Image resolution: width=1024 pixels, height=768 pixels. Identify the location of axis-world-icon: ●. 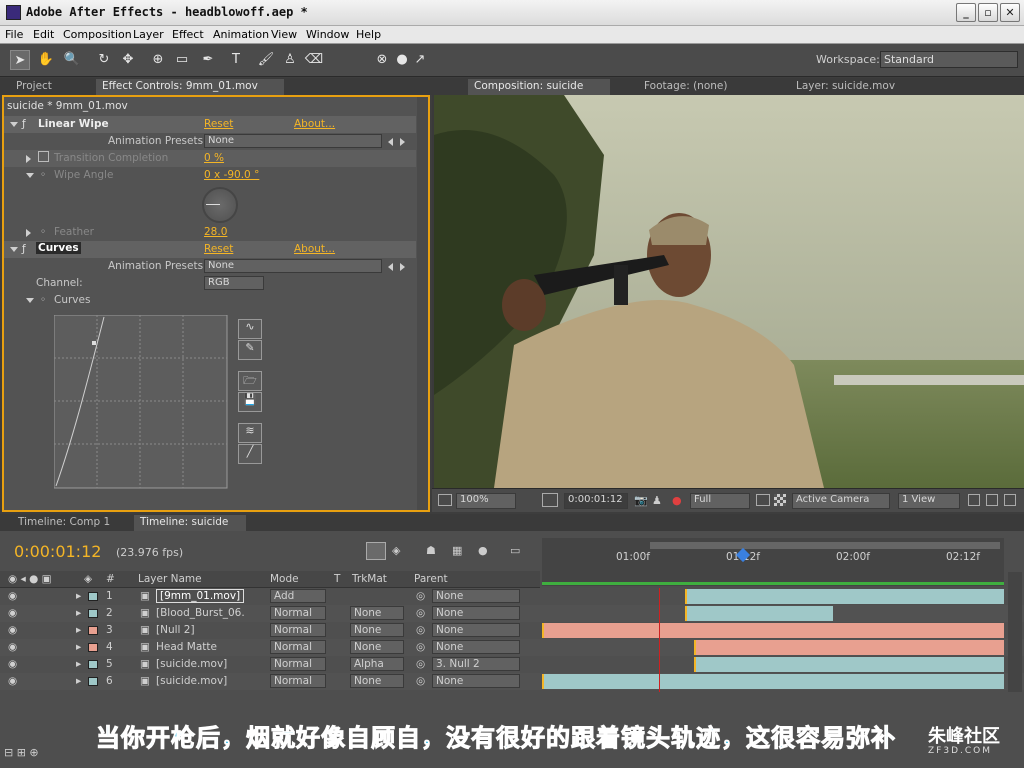
(402, 60).